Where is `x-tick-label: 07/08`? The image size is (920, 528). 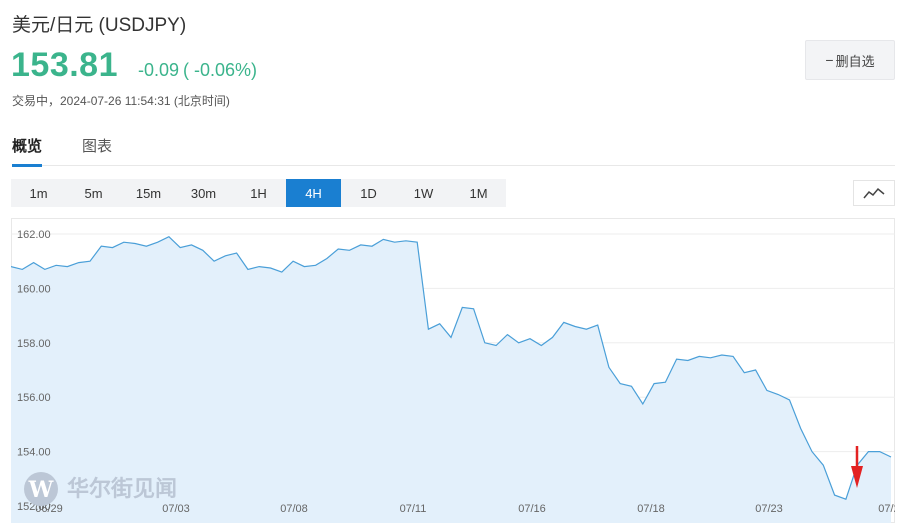 x-tick-label: 07/08 is located at coordinates (294, 509).